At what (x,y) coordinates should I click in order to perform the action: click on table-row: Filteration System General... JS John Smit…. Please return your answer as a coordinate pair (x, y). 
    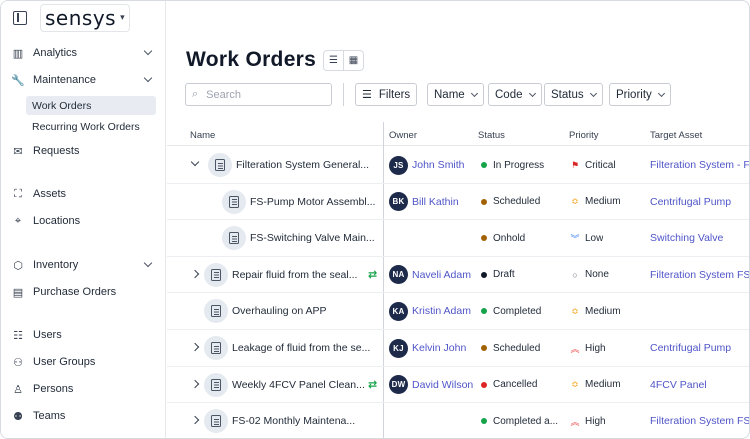
    Looking at the image, I should click on (458, 165).